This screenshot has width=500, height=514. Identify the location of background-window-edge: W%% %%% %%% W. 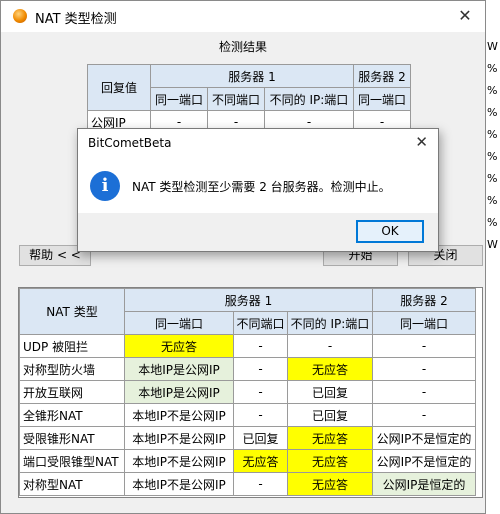
(493, 257).